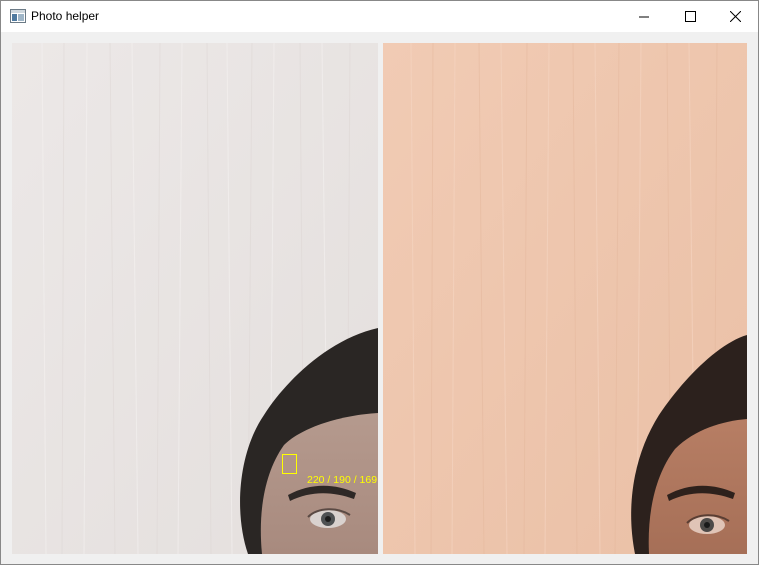 This screenshot has height=565, width=759. Describe the element at coordinates (18, 16) in the screenshot. I see `app-window-icon` at that location.